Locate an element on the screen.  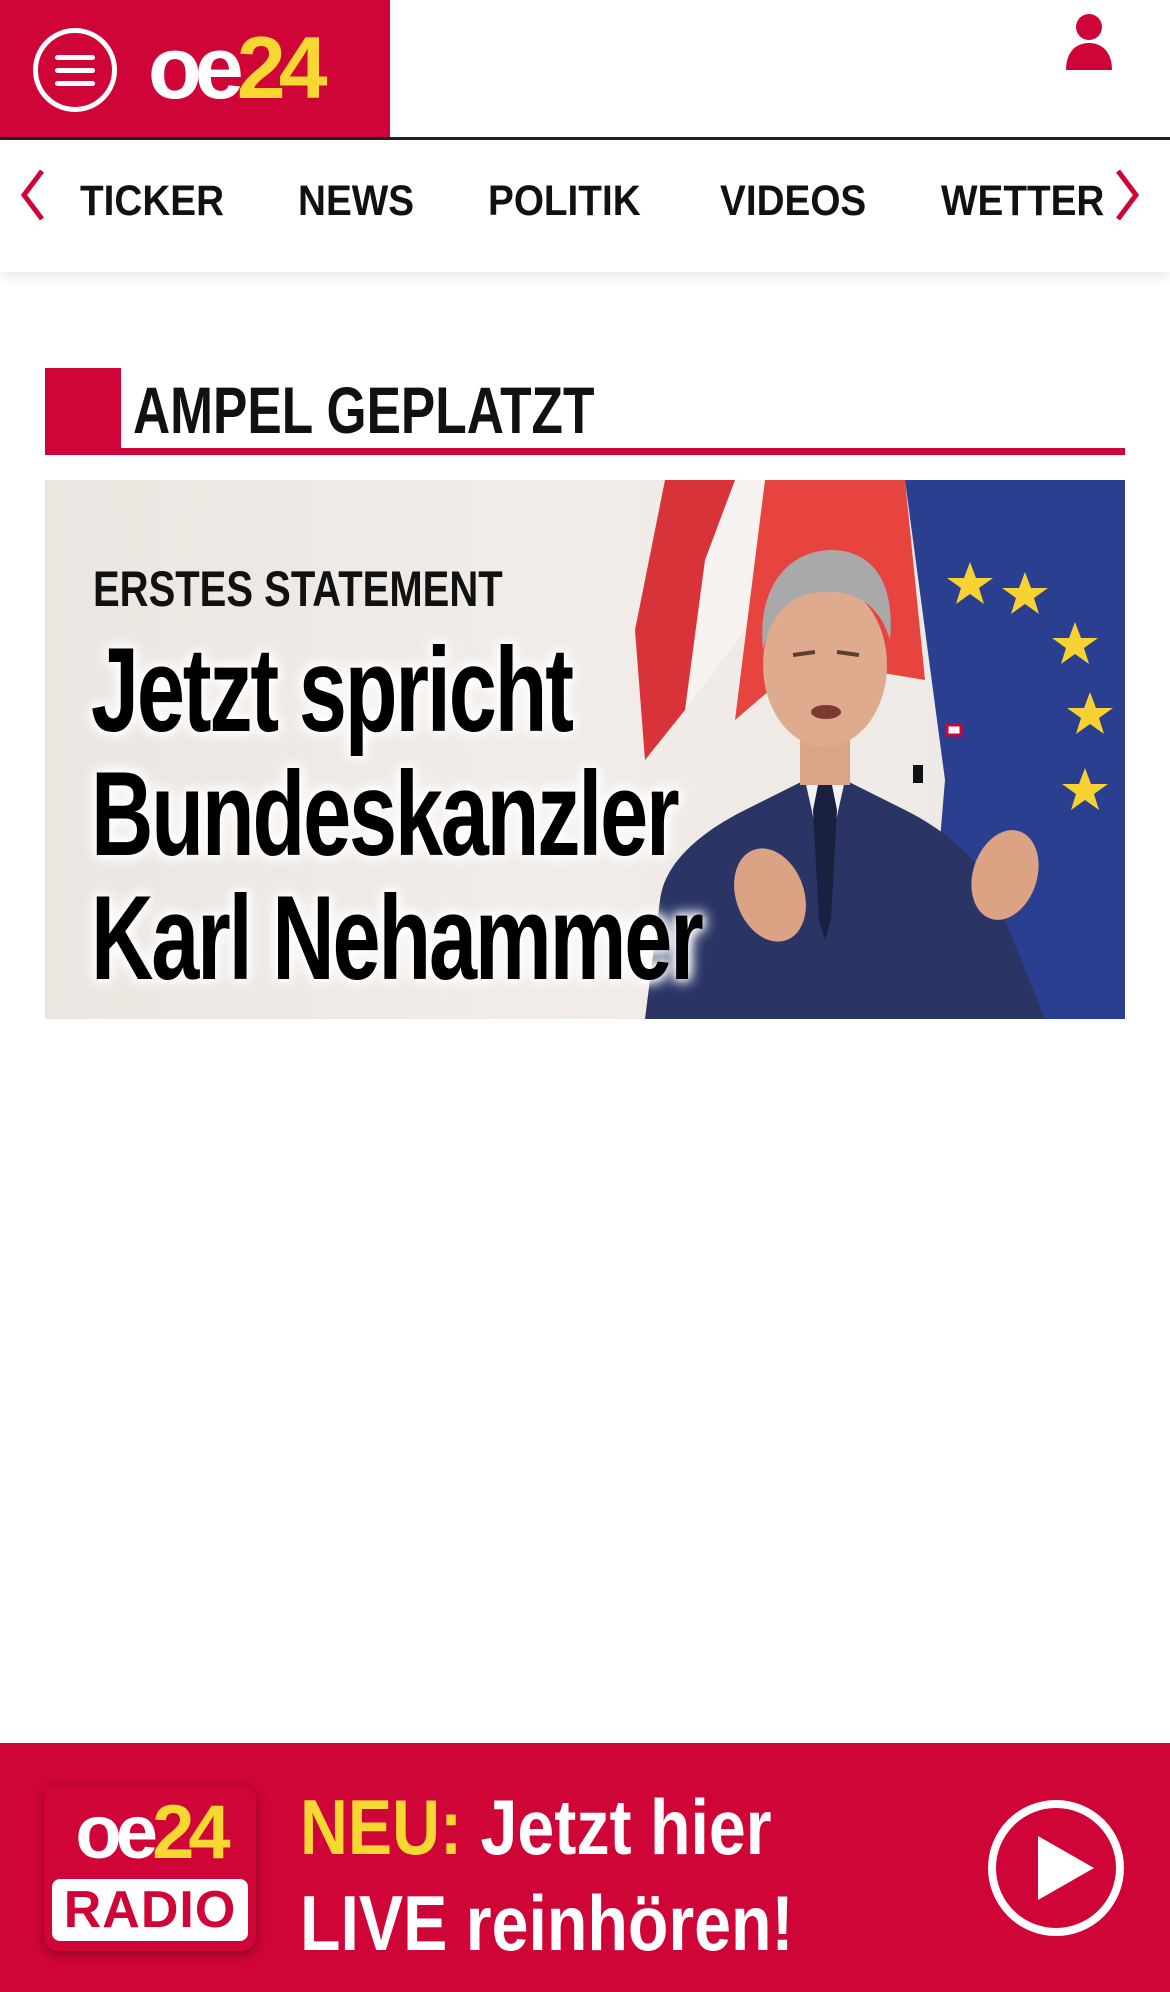
radio-cta-line2: LIVE reinhören! is located at coordinates (547, 1923).